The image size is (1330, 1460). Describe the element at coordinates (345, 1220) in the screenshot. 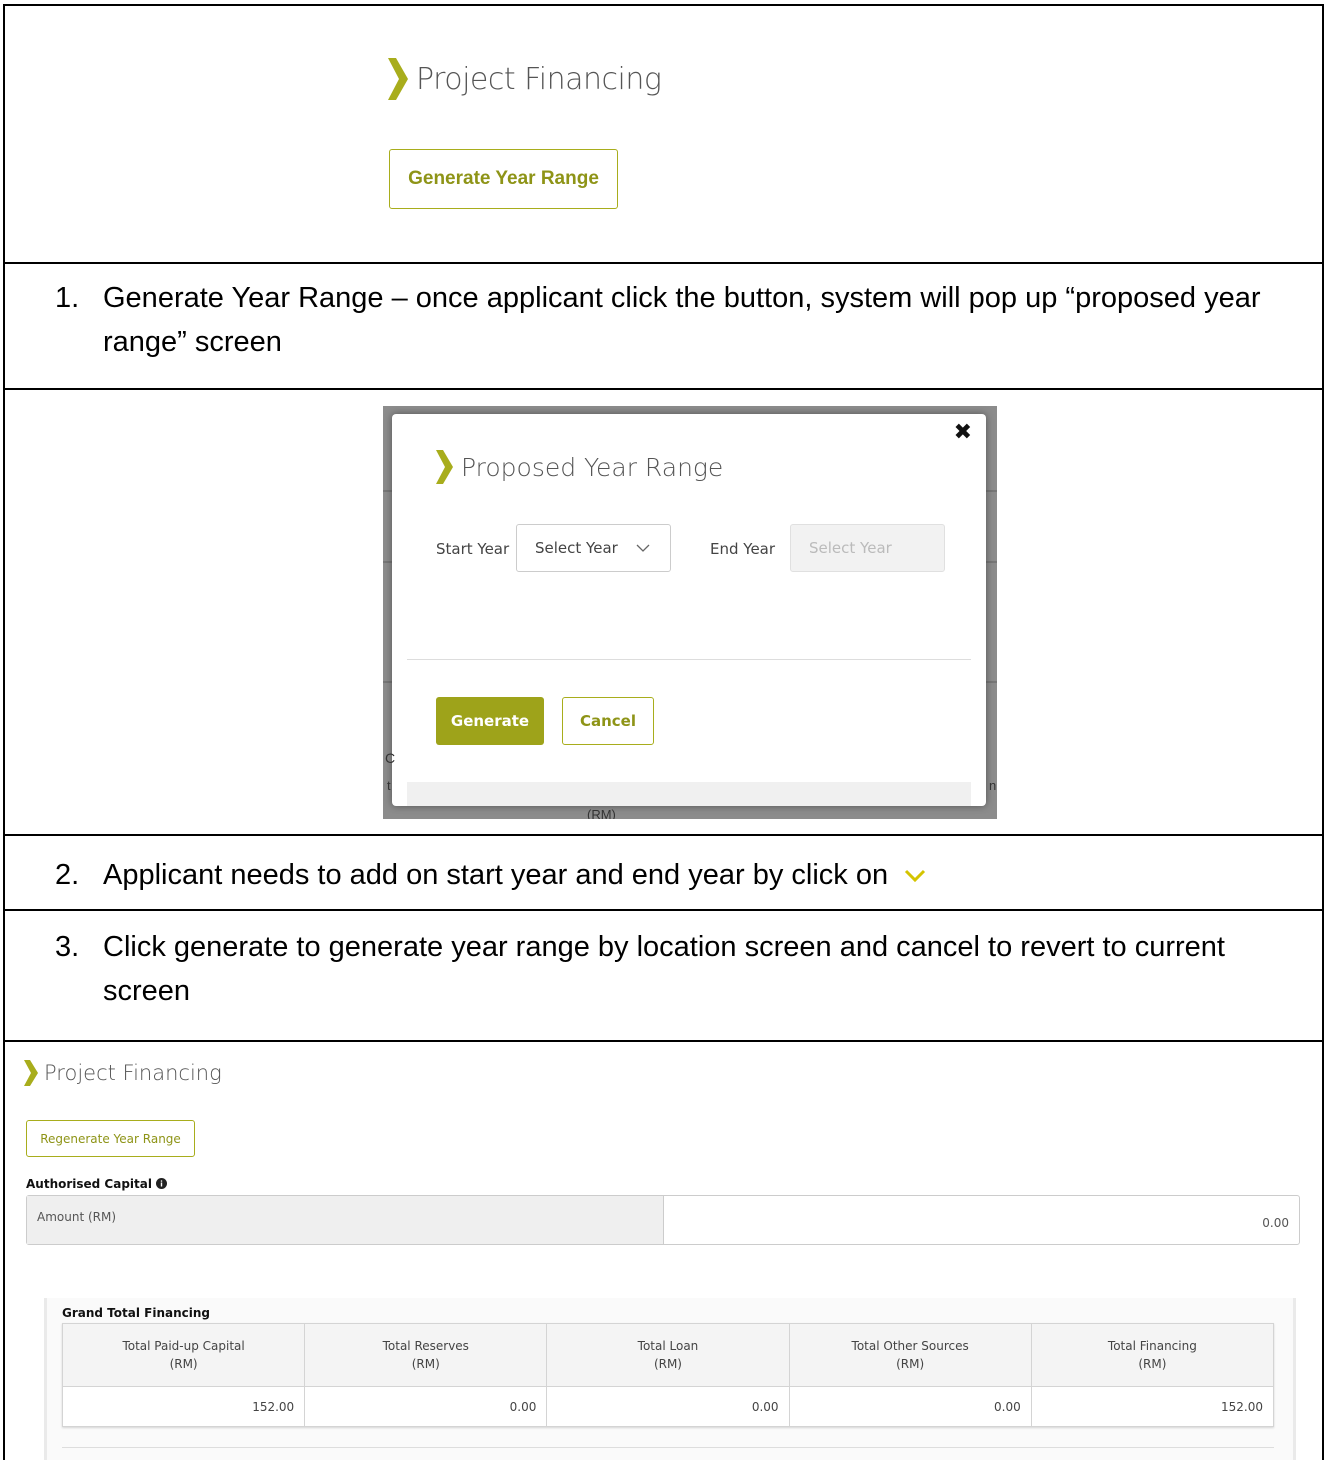

I see `amount-label: Amount (RM)` at that location.